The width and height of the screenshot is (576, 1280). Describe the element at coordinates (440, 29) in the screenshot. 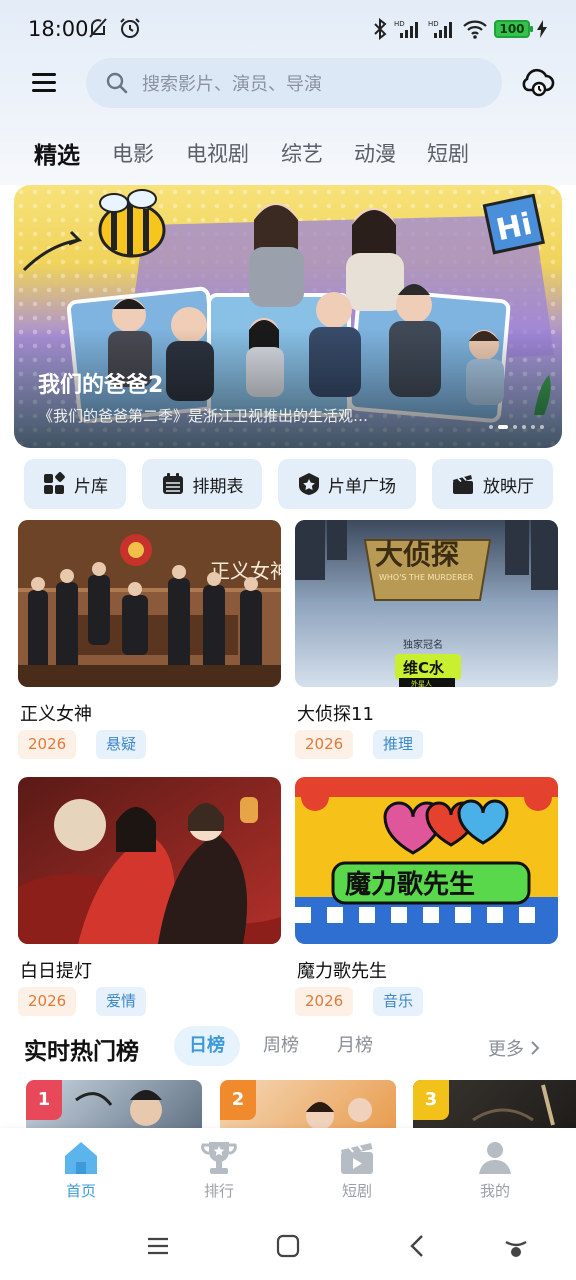

I see `signal-icon-2: HD` at that location.